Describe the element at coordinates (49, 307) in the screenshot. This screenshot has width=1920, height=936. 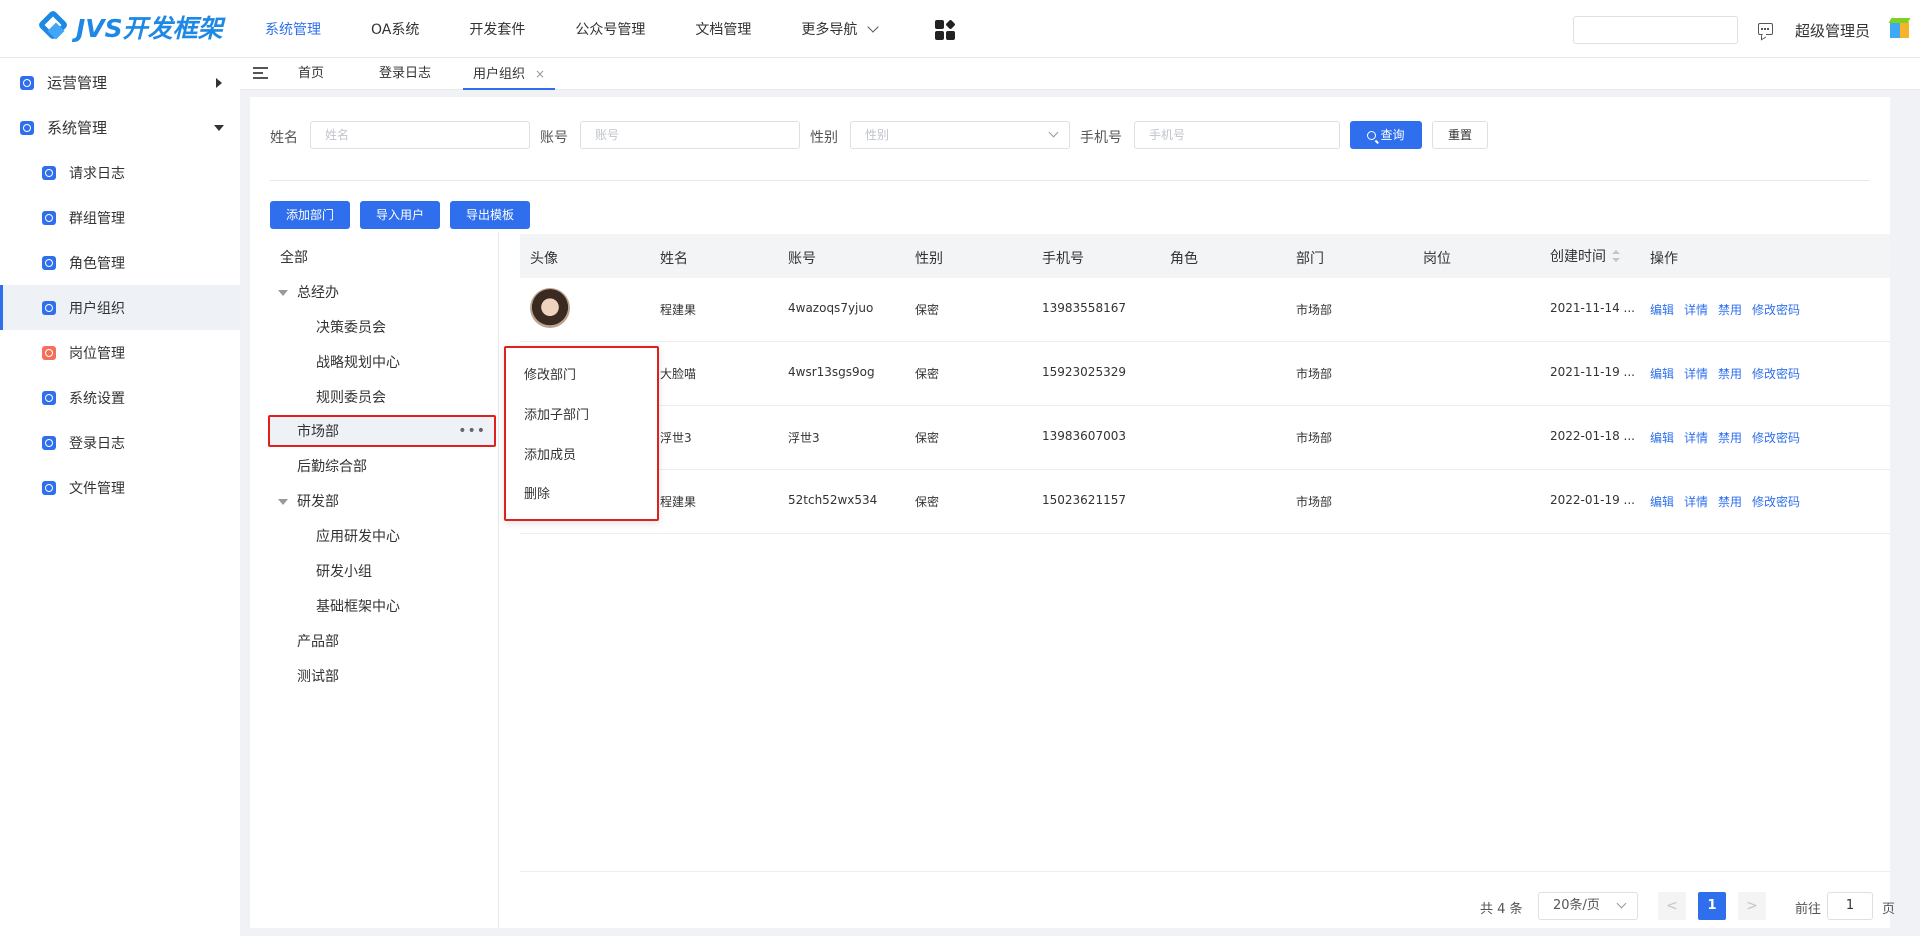
I see `user-org-icon` at that location.